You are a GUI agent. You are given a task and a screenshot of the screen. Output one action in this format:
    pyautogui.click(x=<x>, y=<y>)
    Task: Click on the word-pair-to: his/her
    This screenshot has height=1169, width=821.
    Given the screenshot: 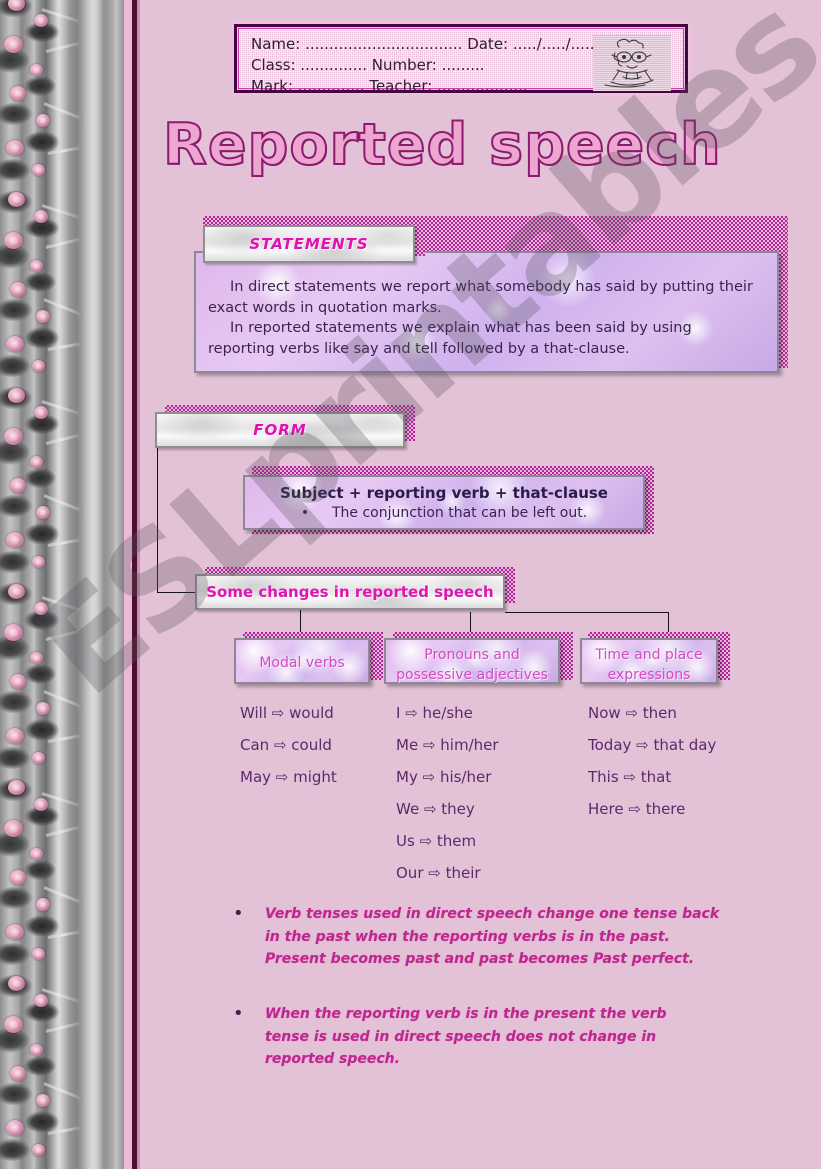 What is the action you would take?
    pyautogui.click(x=465, y=777)
    